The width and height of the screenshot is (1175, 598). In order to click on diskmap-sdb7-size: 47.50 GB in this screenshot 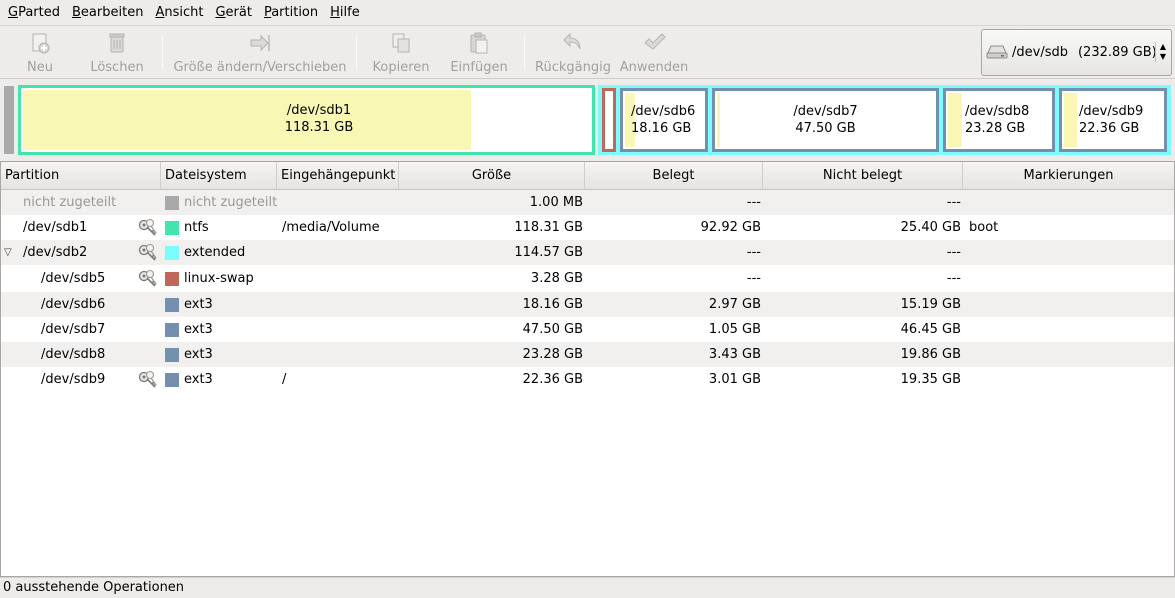, I will do `click(825, 128)`.